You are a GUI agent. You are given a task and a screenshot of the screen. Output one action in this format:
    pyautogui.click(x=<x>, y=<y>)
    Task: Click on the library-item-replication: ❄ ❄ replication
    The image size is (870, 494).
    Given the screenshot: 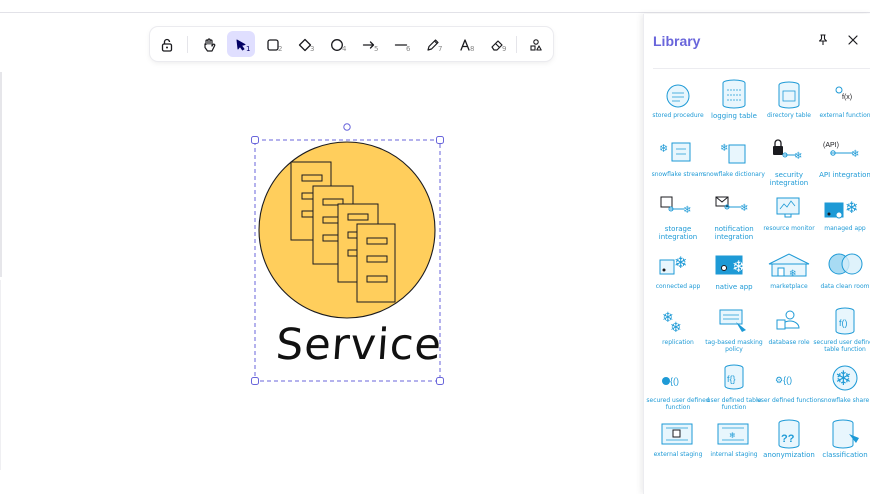 What is the action you would take?
    pyautogui.click(x=678, y=332)
    